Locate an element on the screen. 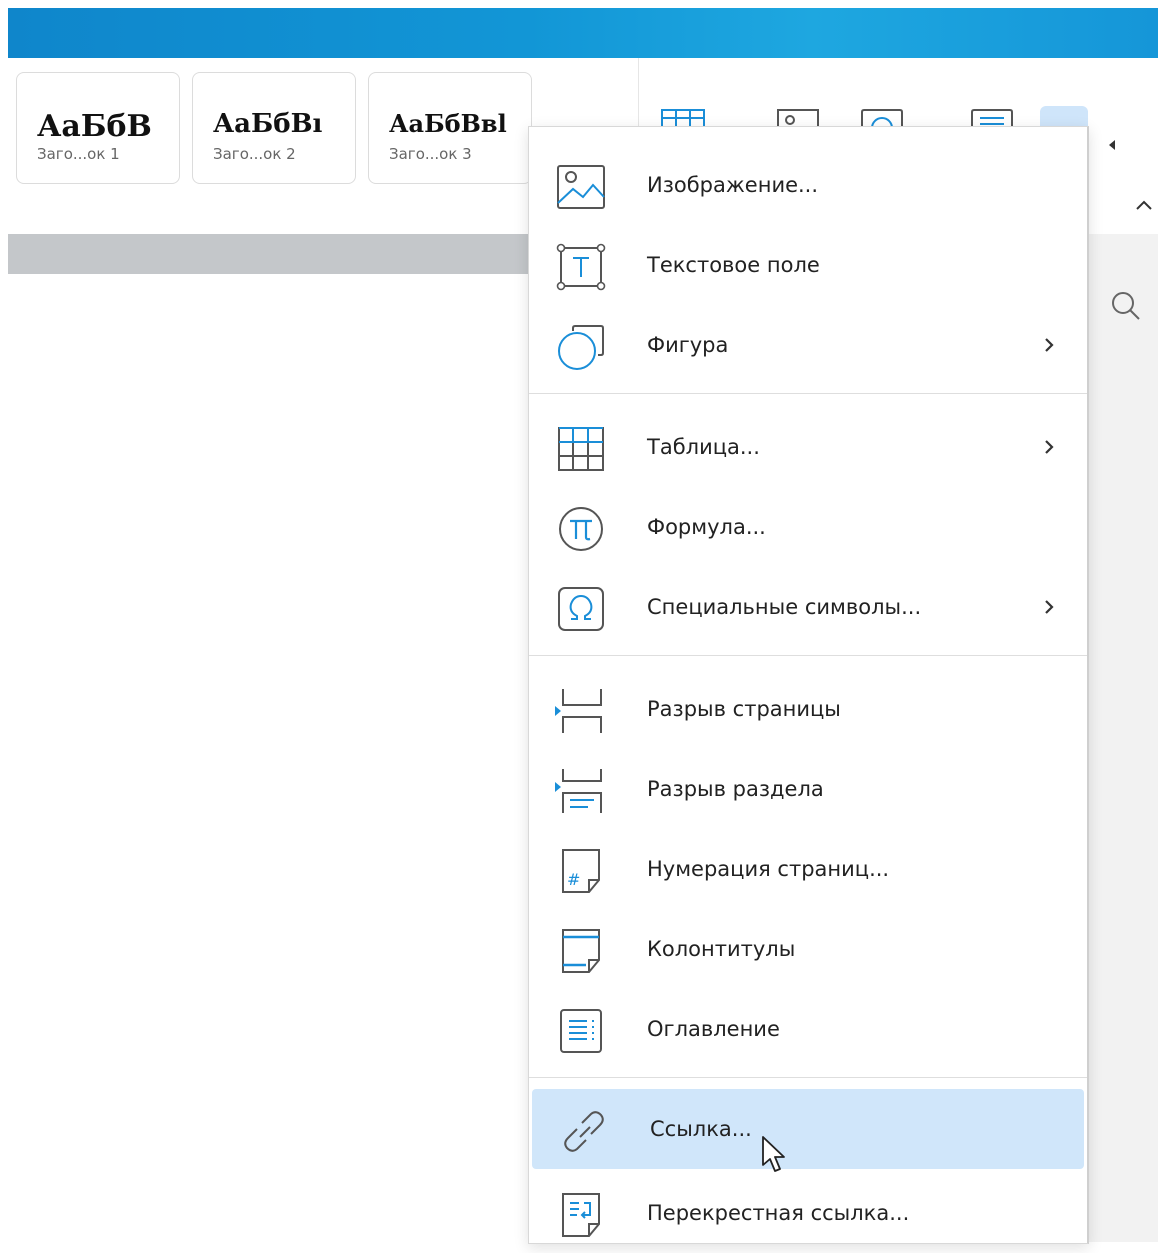 The height and width of the screenshot is (1253, 1158). menu-item-text-box: Текстовое поле is located at coordinates (808, 265).